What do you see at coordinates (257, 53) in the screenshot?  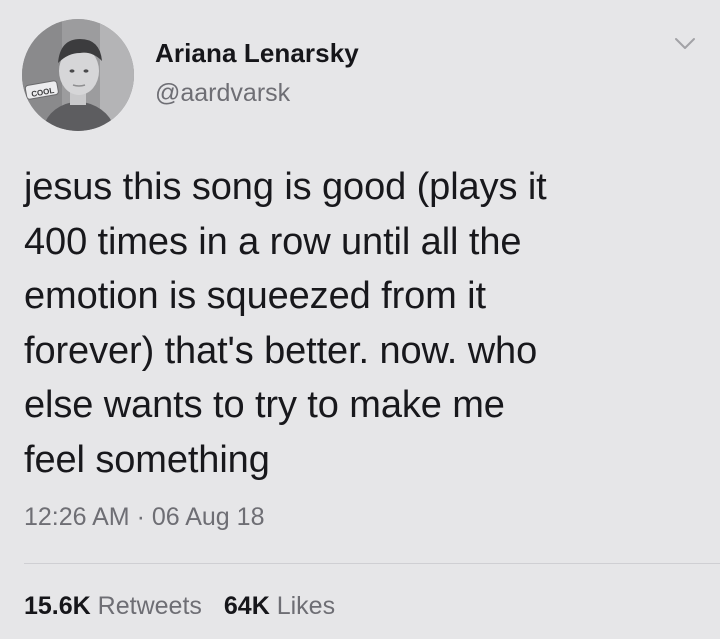 I see `author-name: Ariana Lenarsky` at bounding box center [257, 53].